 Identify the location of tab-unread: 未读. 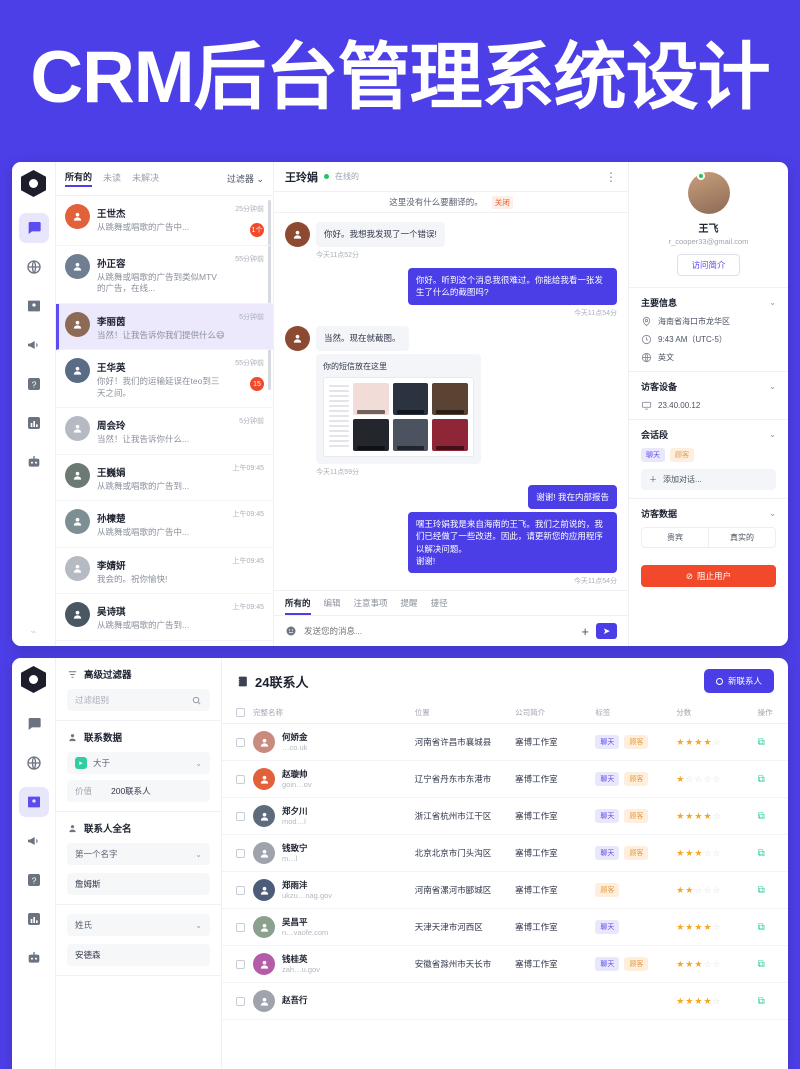
(112, 178).